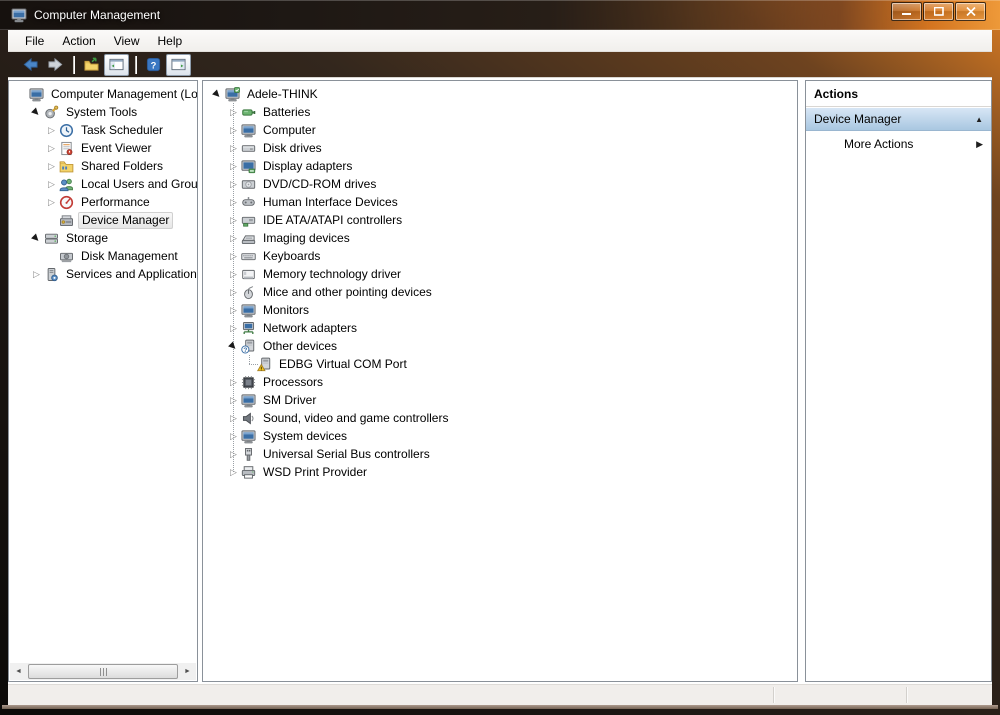 This screenshot has width=1000, height=715. What do you see at coordinates (103, 148) in the screenshot?
I see `tree-item-event-viewer: ▷ Event Viewer` at bounding box center [103, 148].